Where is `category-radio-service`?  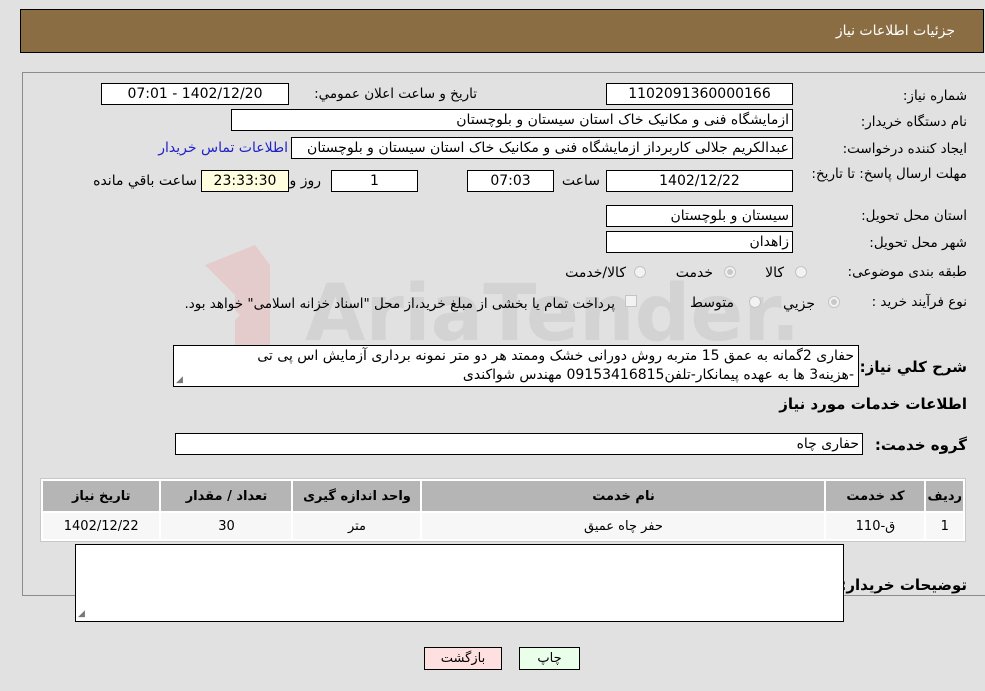
category-radio-service is located at coordinates (730, 272).